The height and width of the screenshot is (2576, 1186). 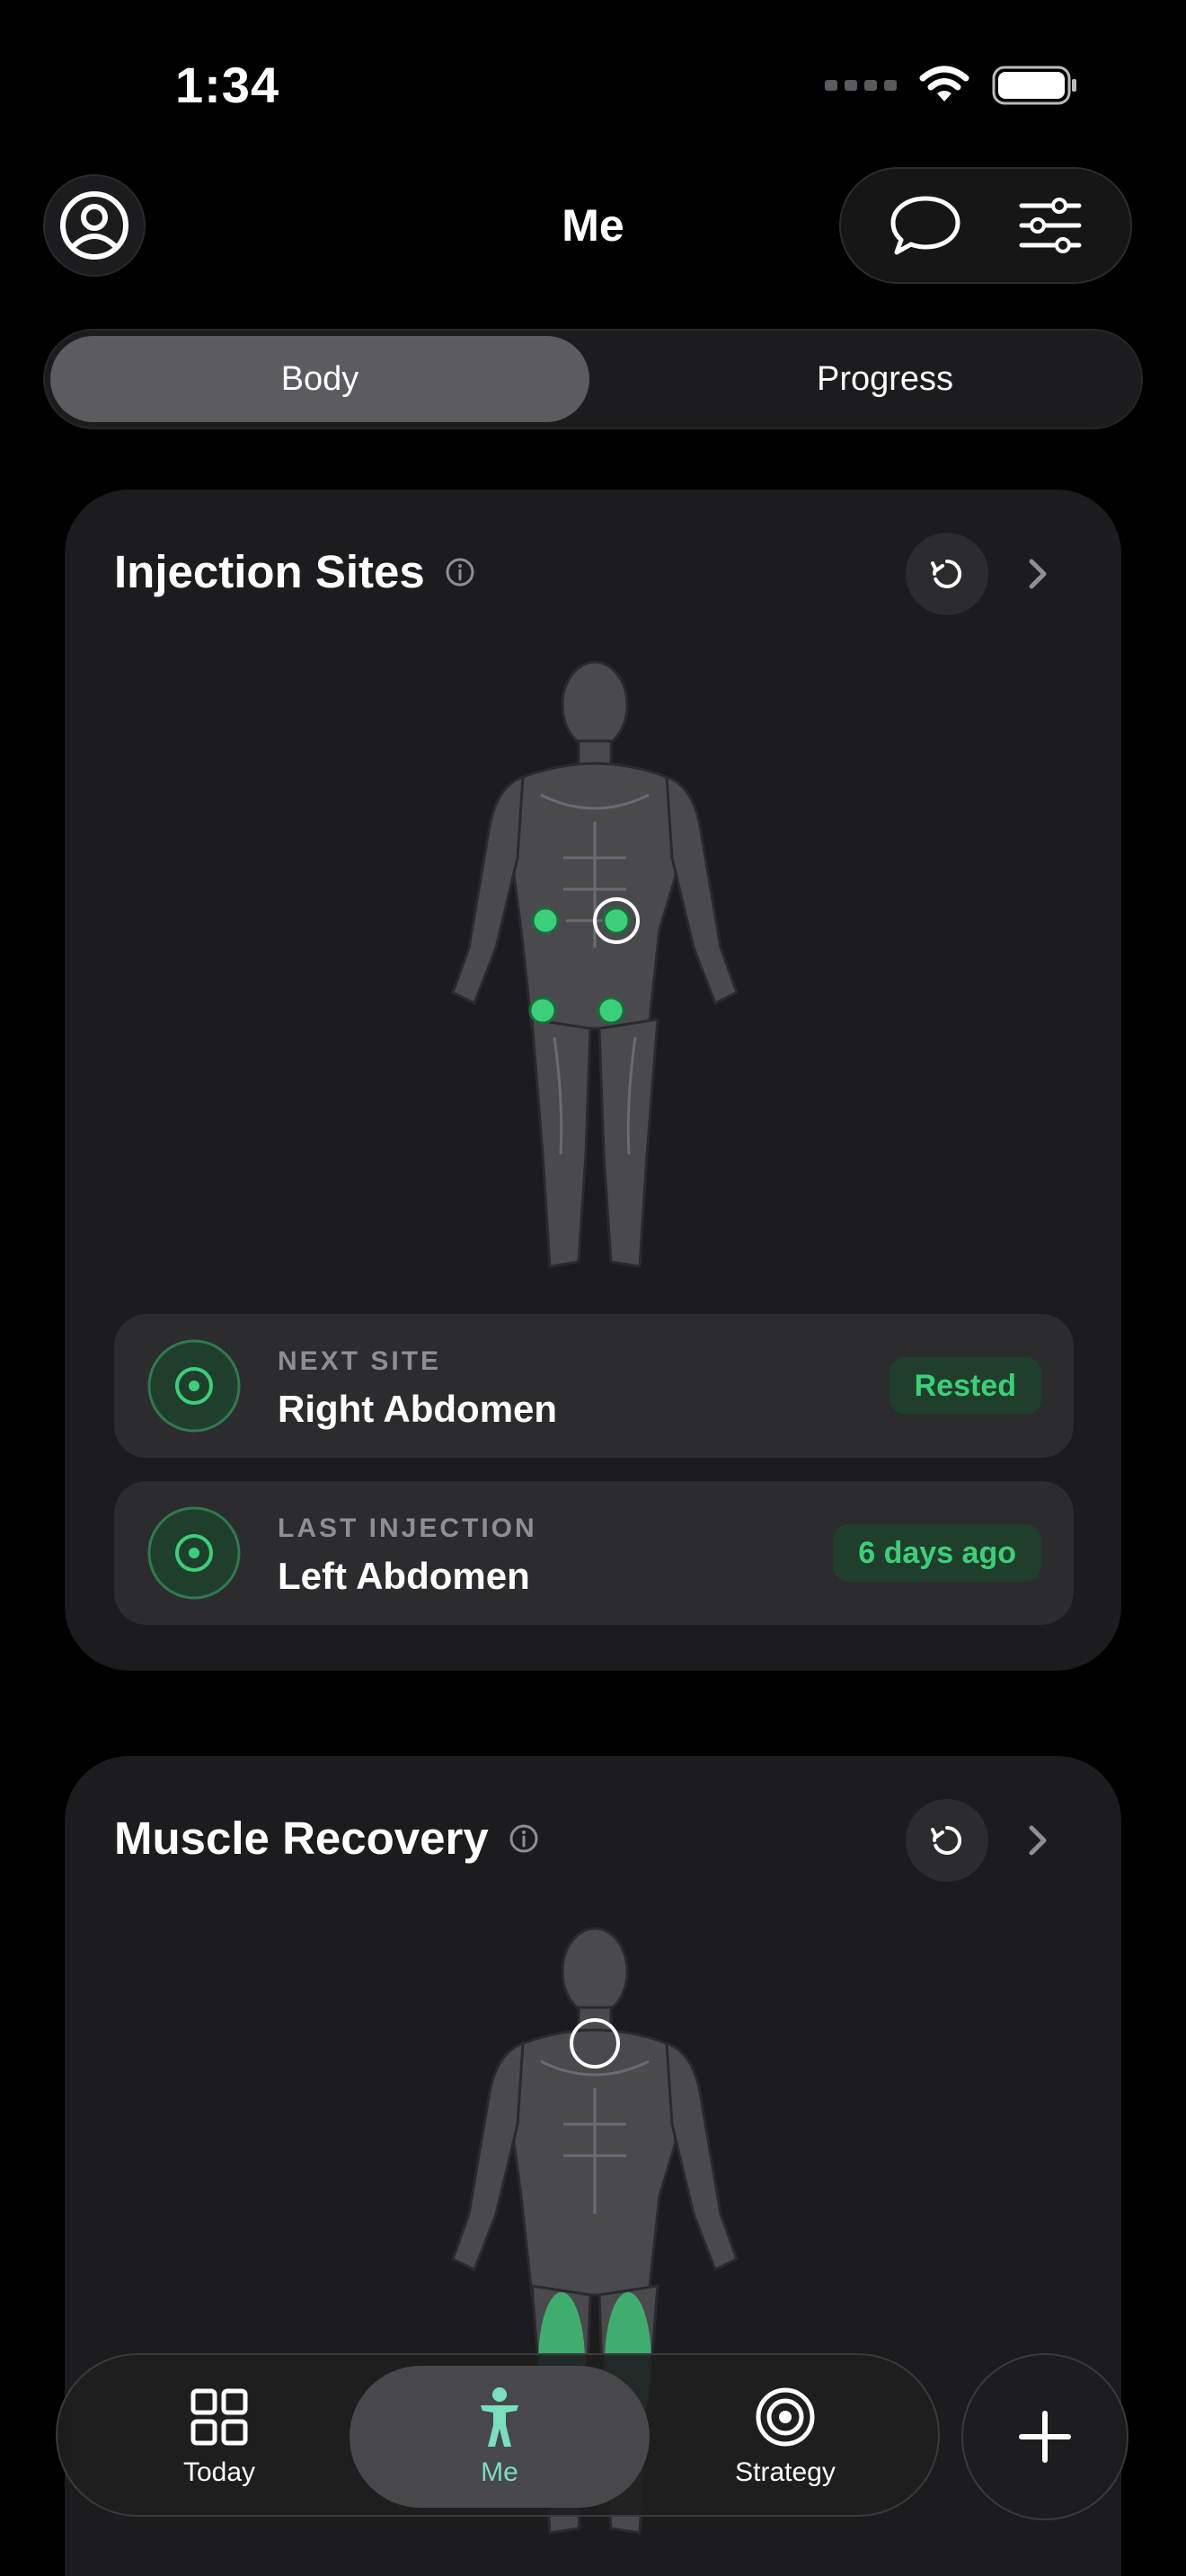 I want to click on next-site-value: Right Abdomen, so click(x=418, y=1409).